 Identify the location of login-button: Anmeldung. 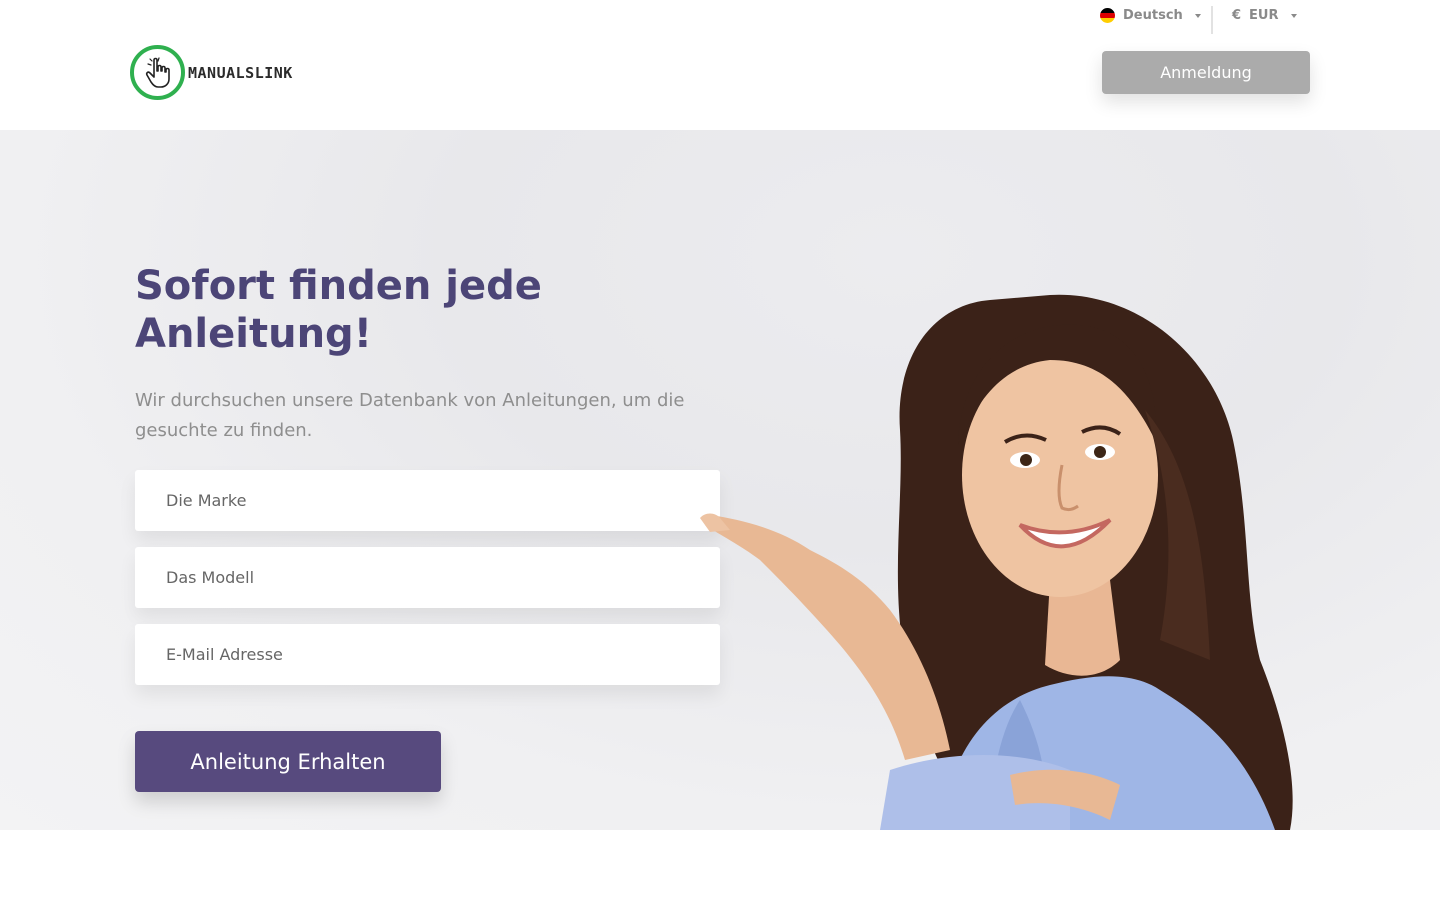
(1206, 72).